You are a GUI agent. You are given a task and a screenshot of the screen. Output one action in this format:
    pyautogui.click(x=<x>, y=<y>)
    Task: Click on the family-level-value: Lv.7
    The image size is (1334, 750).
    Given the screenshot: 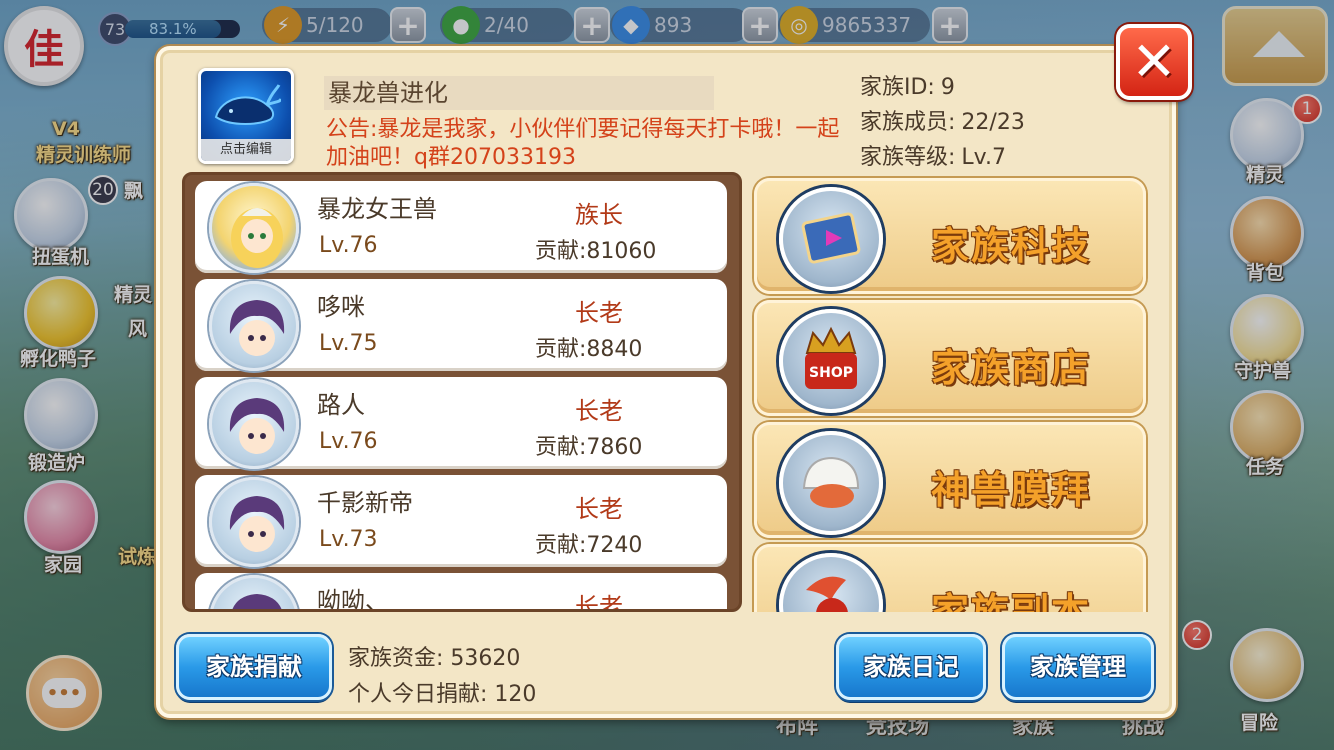 What is the action you would take?
    pyautogui.click(x=983, y=157)
    